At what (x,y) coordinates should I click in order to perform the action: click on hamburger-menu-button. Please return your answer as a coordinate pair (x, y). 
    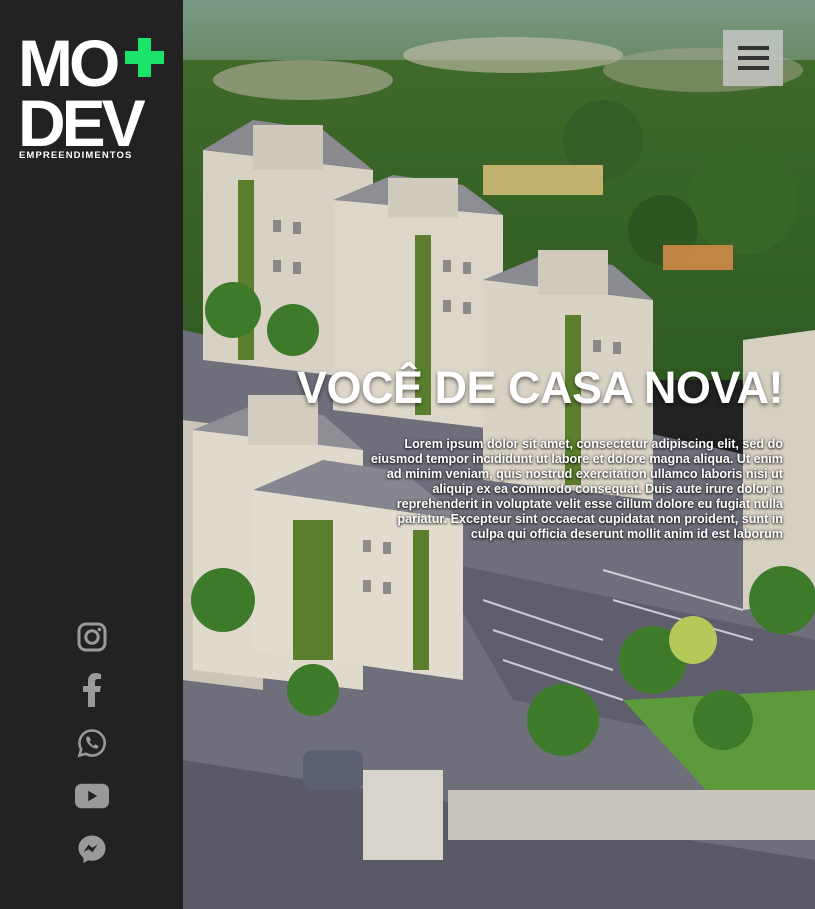
    Looking at the image, I should click on (753, 58).